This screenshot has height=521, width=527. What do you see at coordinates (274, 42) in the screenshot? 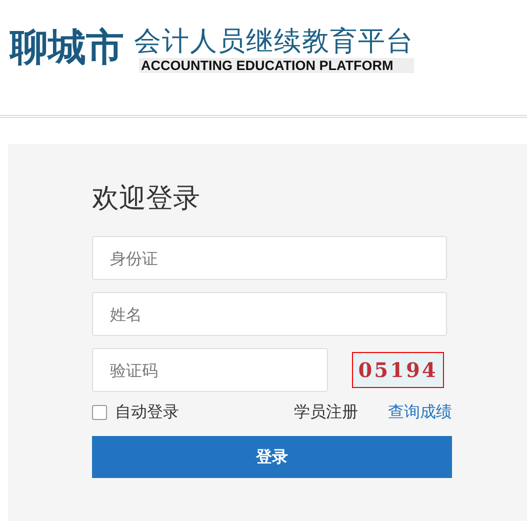
I see `platform-title: 会计人员继续教育平台` at bounding box center [274, 42].